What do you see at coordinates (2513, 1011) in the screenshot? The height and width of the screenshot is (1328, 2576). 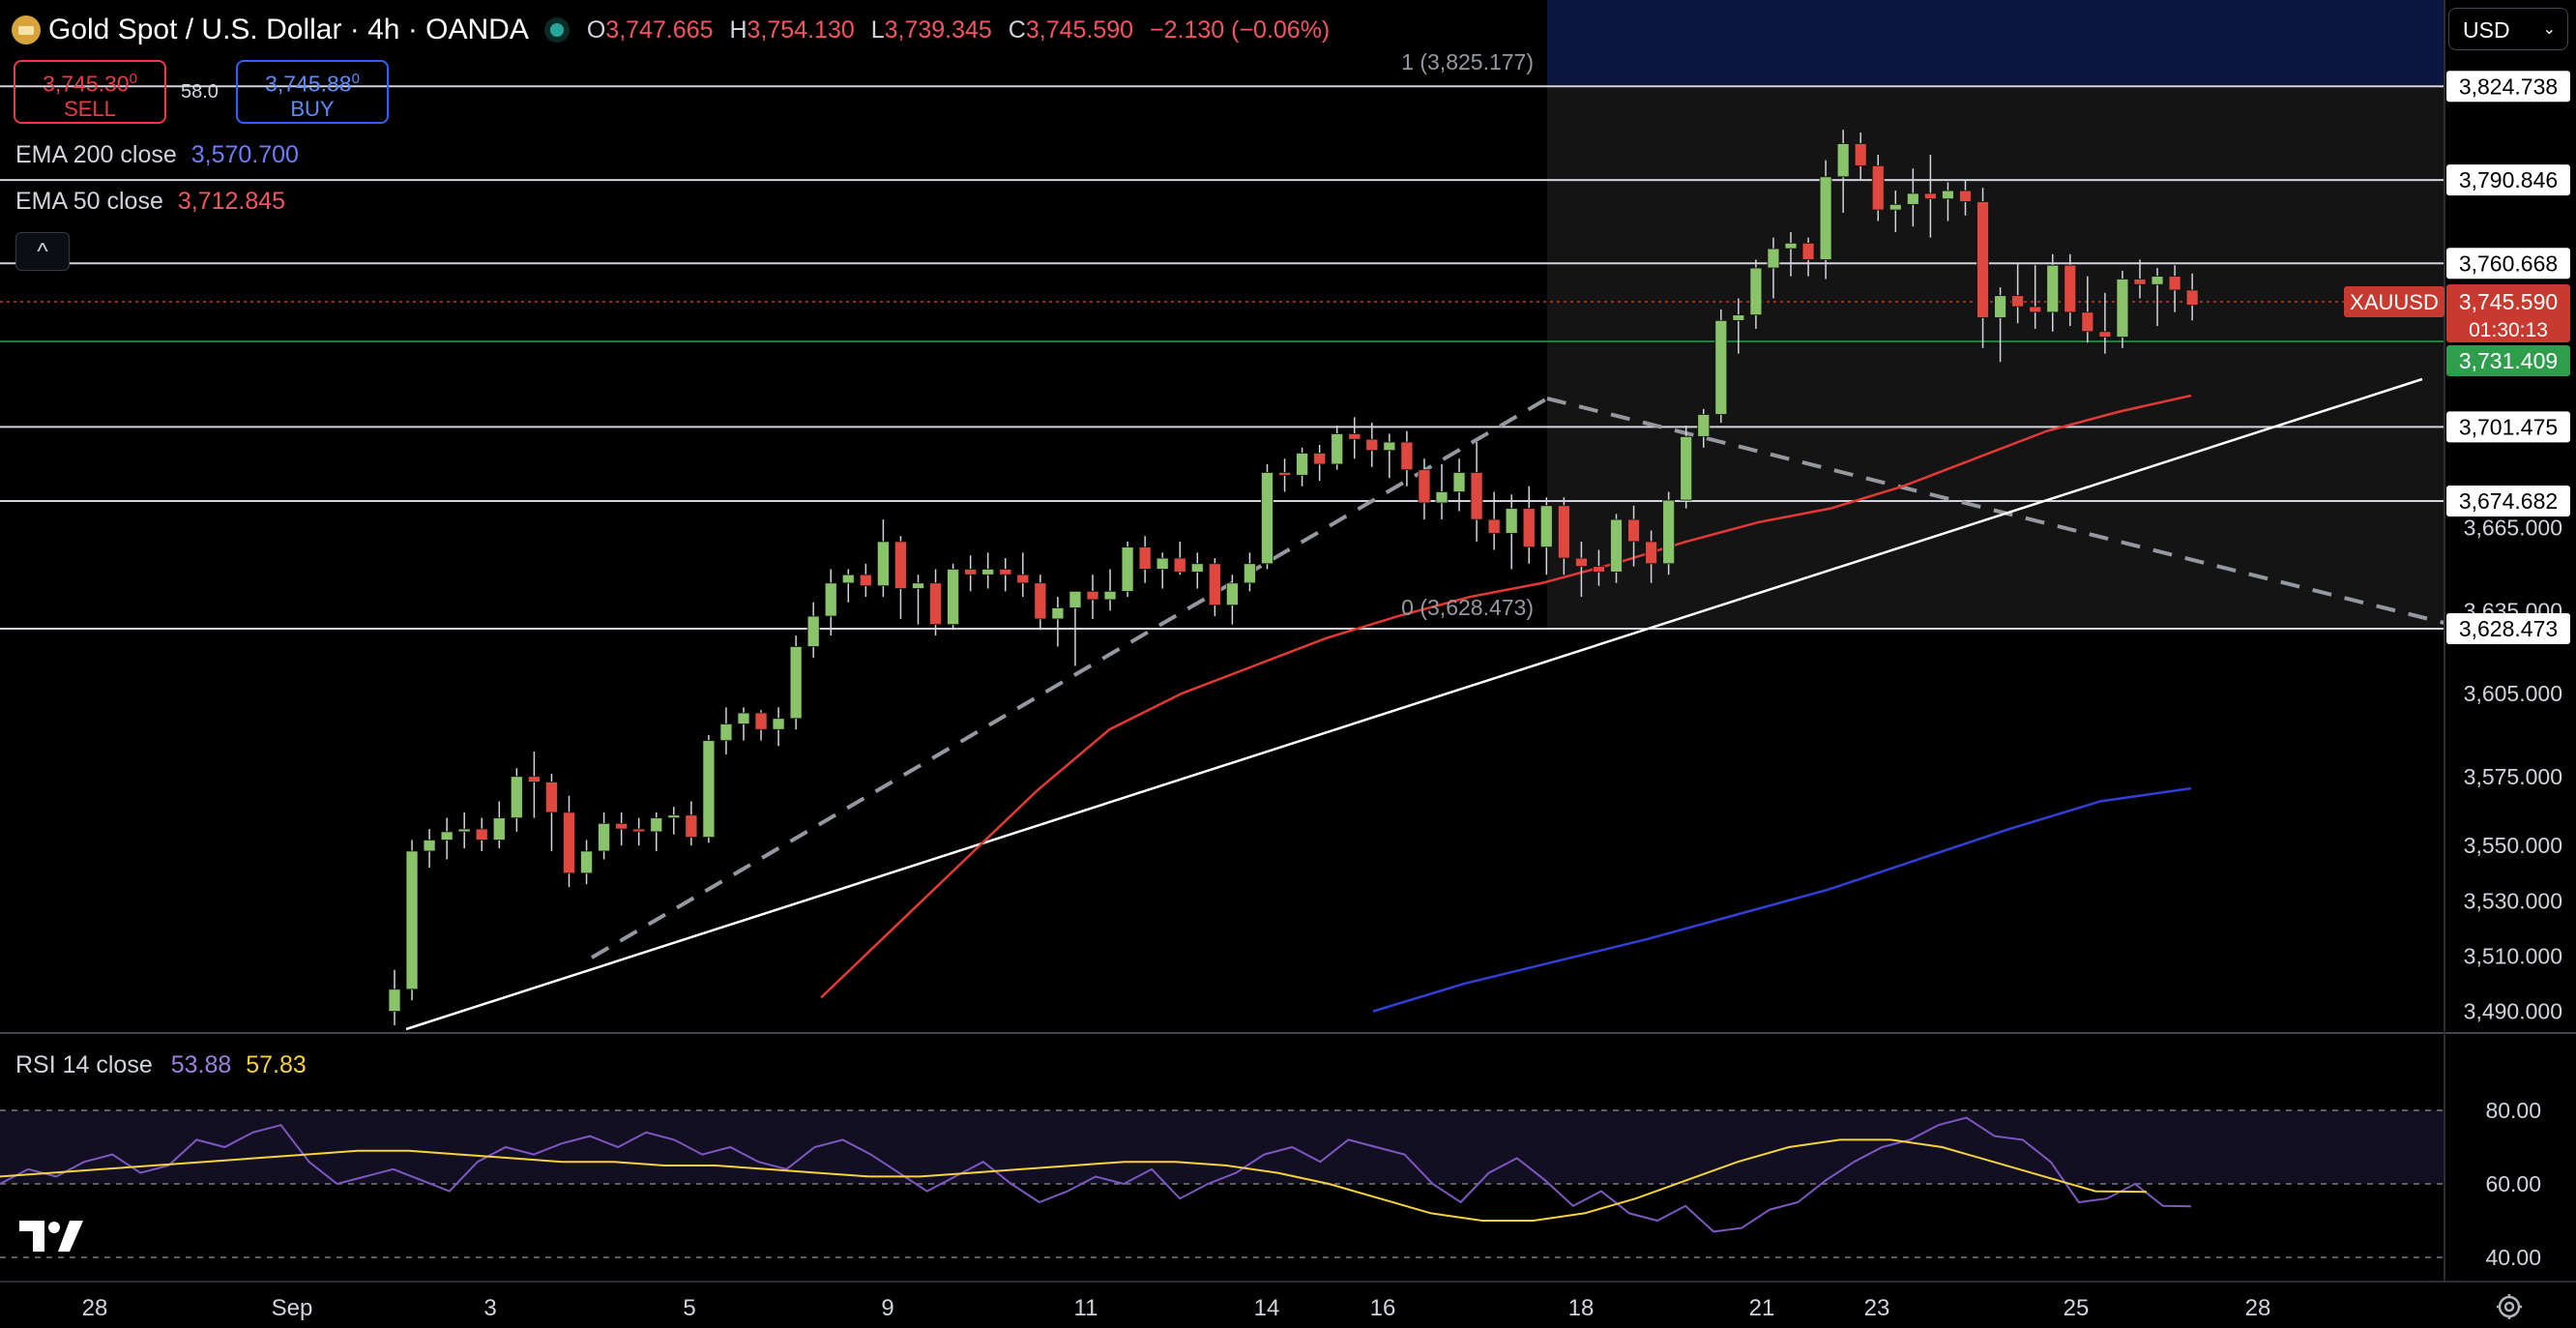 I see `price-tick-label: 3,490.000` at bounding box center [2513, 1011].